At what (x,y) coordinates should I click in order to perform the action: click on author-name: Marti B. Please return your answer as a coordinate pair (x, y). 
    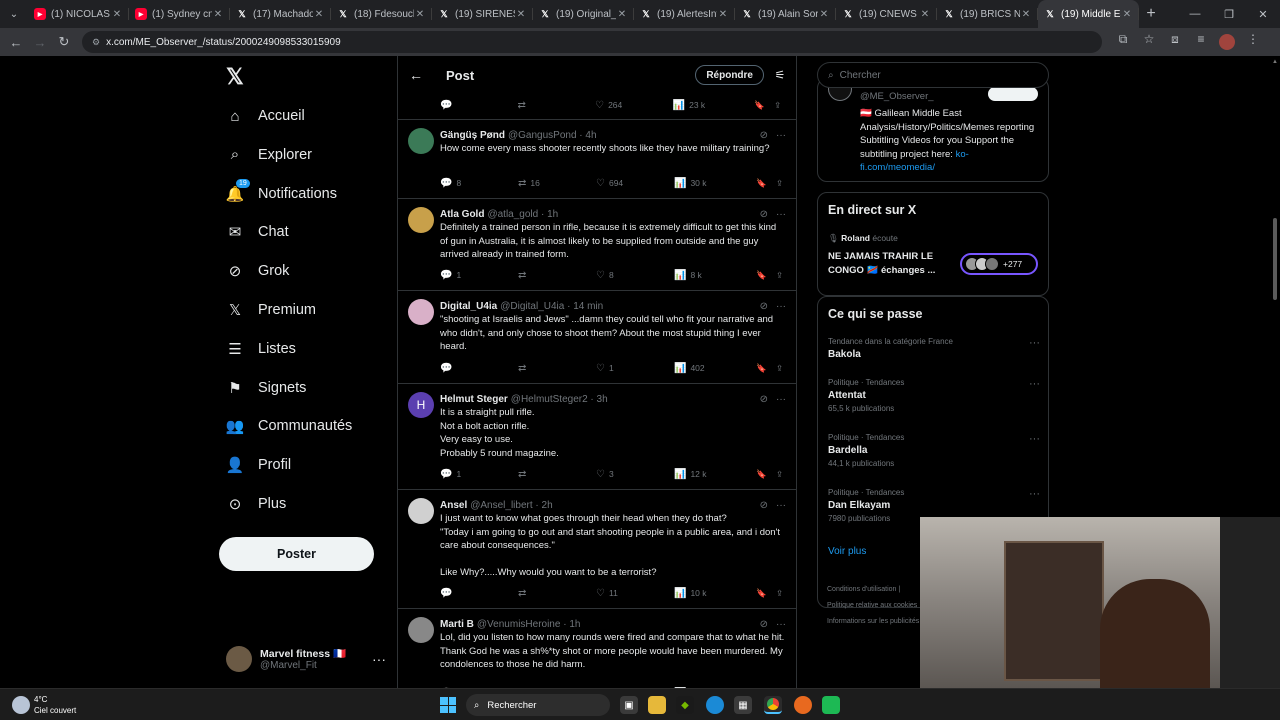
    Looking at the image, I should click on (457, 624).